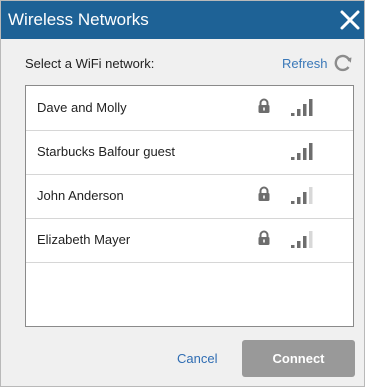 This screenshot has width=365, height=387. I want to click on refresh-icon, so click(343, 63).